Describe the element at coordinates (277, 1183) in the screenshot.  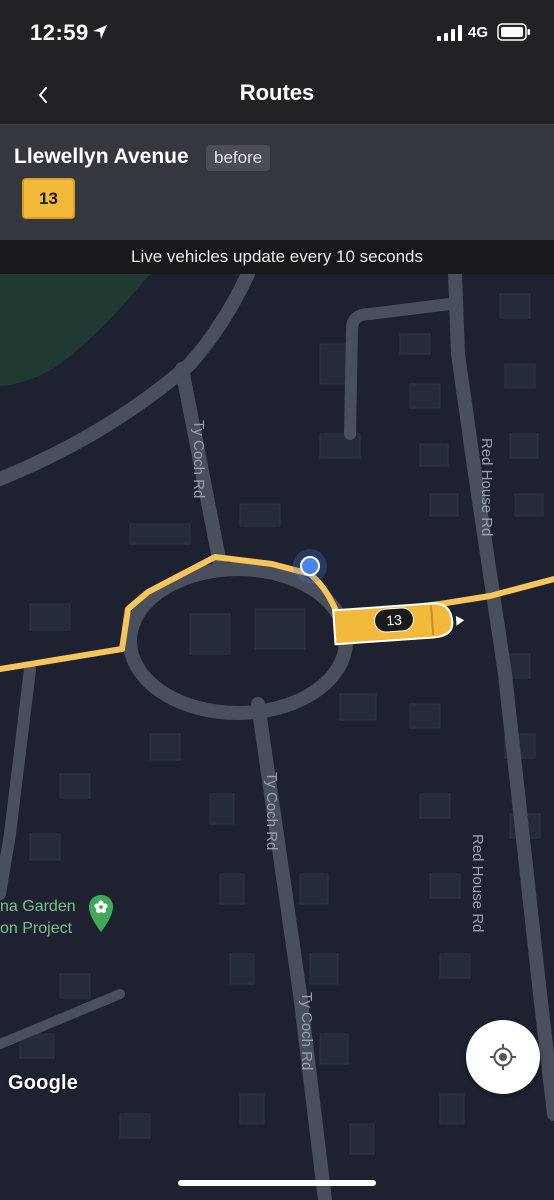
I see `home-indicator` at that location.